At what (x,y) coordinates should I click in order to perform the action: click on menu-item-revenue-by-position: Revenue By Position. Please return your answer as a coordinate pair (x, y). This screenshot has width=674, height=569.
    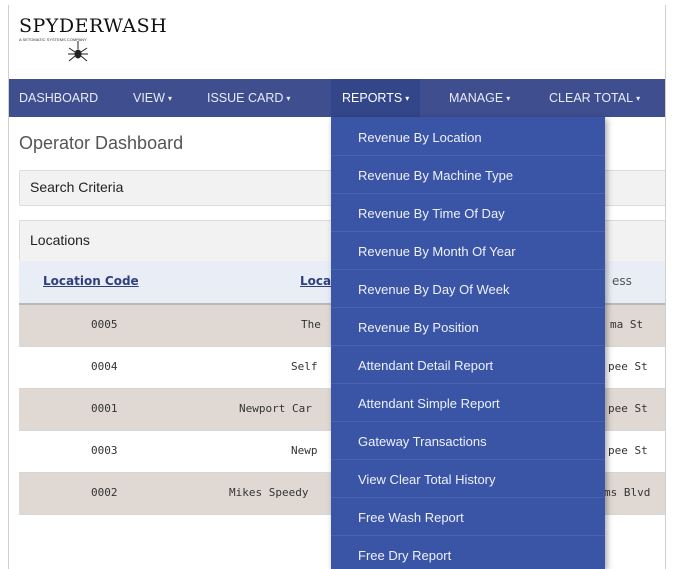
    Looking at the image, I should click on (468, 327).